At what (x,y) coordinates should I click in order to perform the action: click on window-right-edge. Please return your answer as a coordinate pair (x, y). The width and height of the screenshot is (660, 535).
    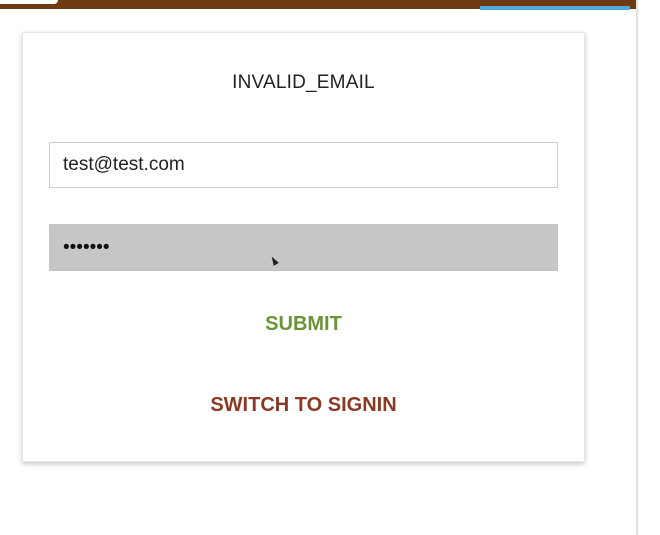
    Looking at the image, I should click on (648, 267).